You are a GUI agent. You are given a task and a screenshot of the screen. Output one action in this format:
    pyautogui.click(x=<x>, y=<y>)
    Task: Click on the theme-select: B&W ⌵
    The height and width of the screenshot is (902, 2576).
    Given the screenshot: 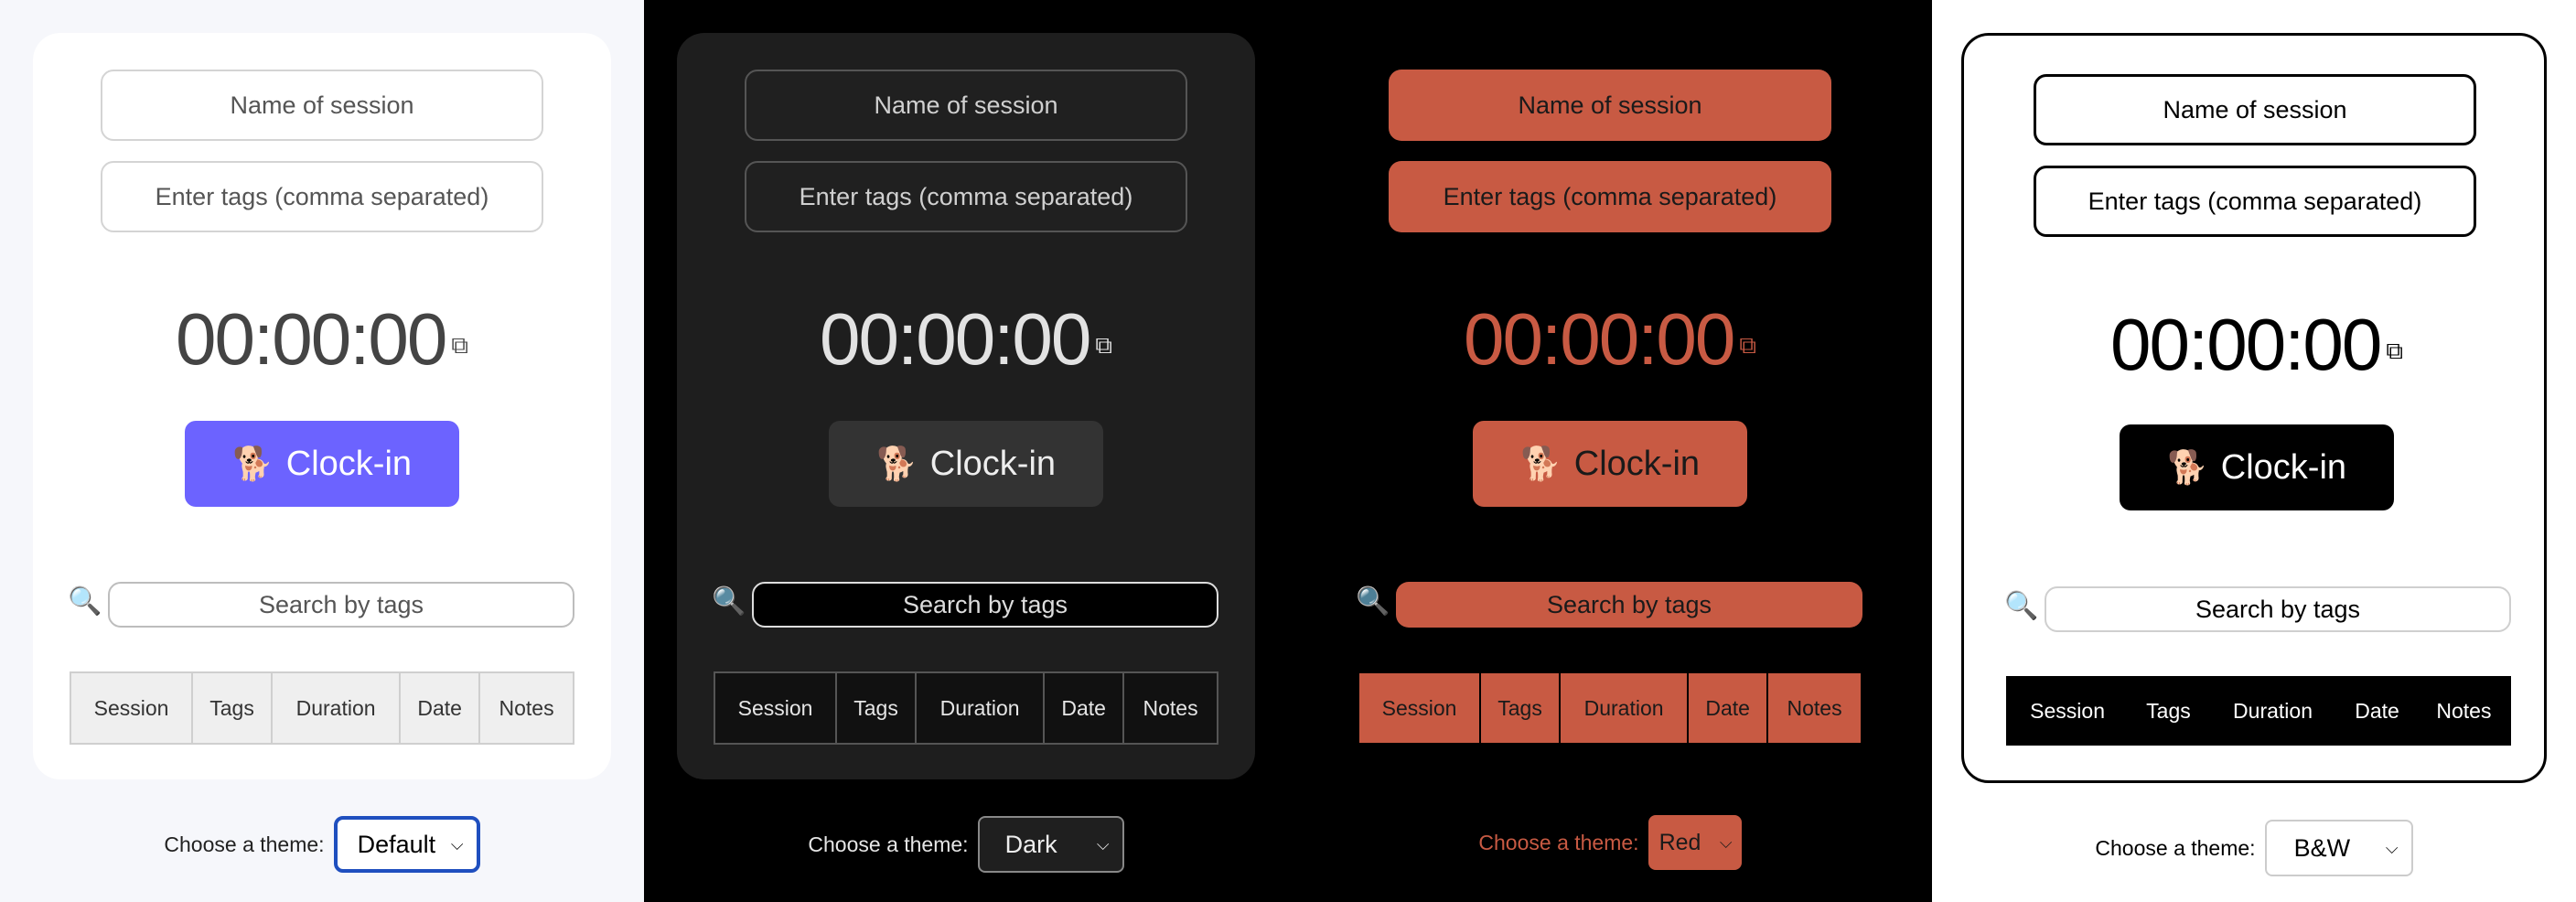 What is the action you would take?
    pyautogui.click(x=2339, y=848)
    